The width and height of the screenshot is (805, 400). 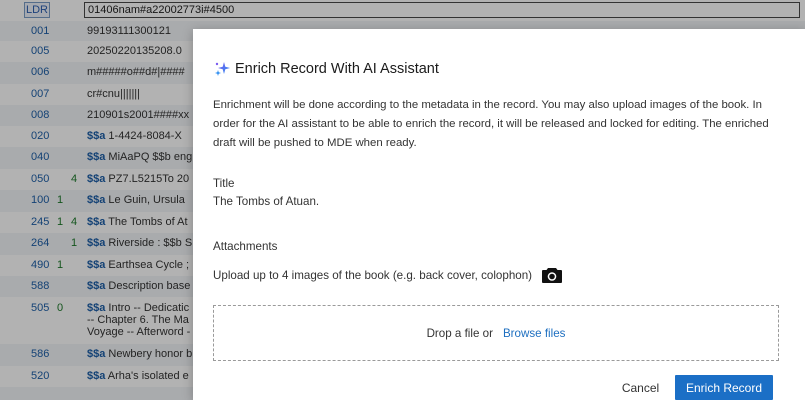 What do you see at coordinates (459, 333) in the screenshot?
I see `dropzone-text: Drop a file or` at bounding box center [459, 333].